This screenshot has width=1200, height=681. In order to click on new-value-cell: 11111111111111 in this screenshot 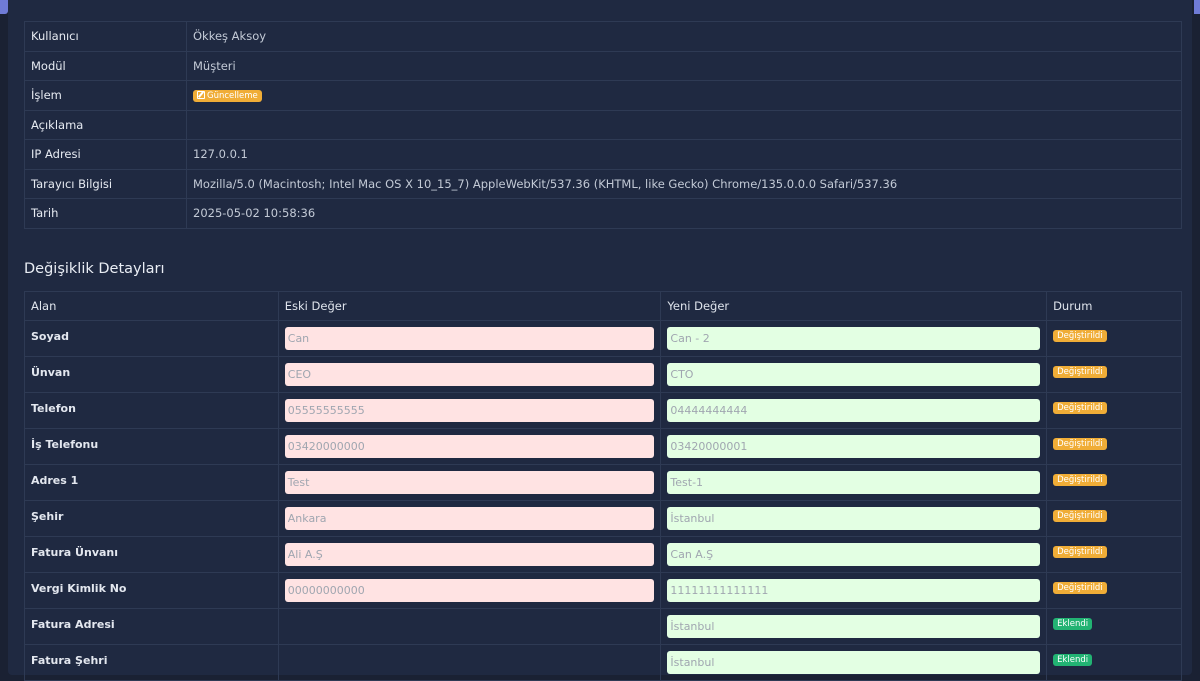, I will do `click(854, 590)`.